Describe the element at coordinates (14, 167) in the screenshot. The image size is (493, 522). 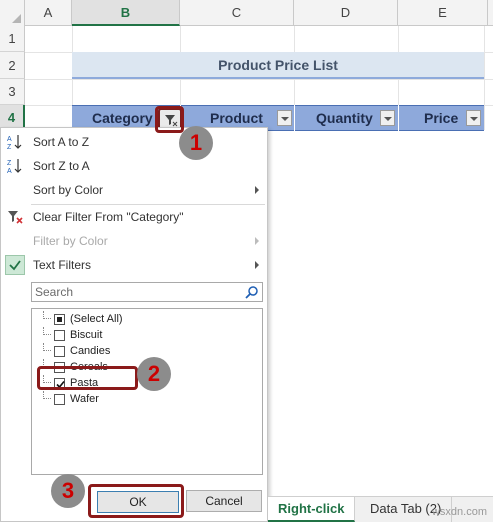
I see `sort-descending-icon: Z A` at that location.